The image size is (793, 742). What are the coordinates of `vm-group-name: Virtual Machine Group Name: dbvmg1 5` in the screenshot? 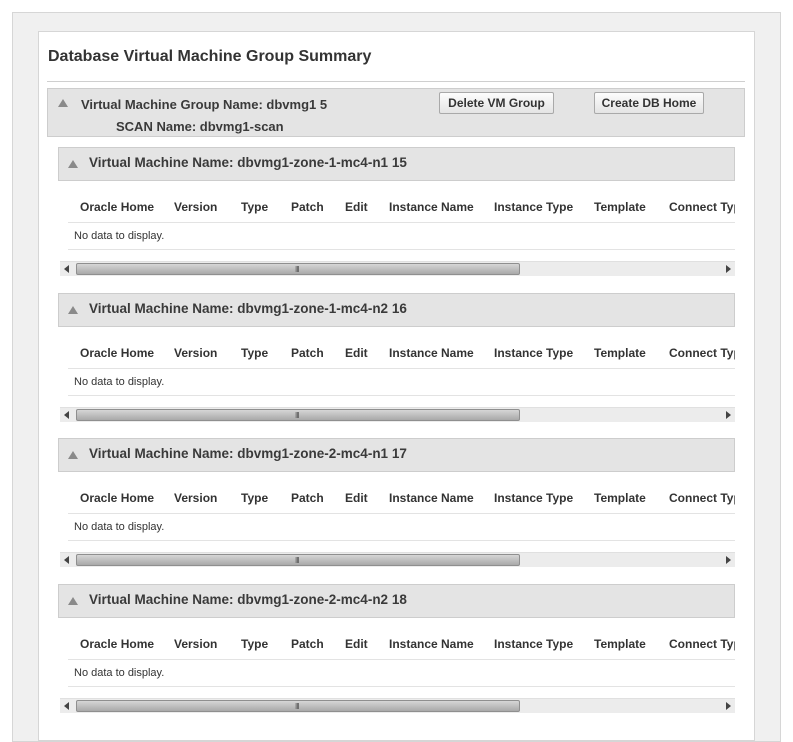 It's located at (204, 104).